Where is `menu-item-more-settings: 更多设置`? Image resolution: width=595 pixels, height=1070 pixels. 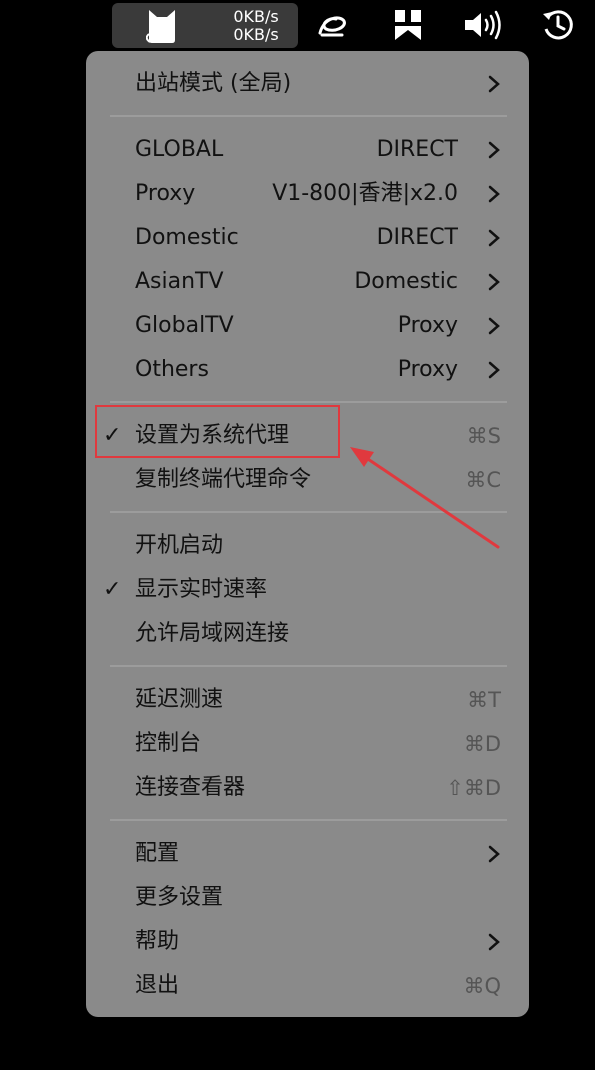 menu-item-more-settings: 更多设置 is located at coordinates (307, 898).